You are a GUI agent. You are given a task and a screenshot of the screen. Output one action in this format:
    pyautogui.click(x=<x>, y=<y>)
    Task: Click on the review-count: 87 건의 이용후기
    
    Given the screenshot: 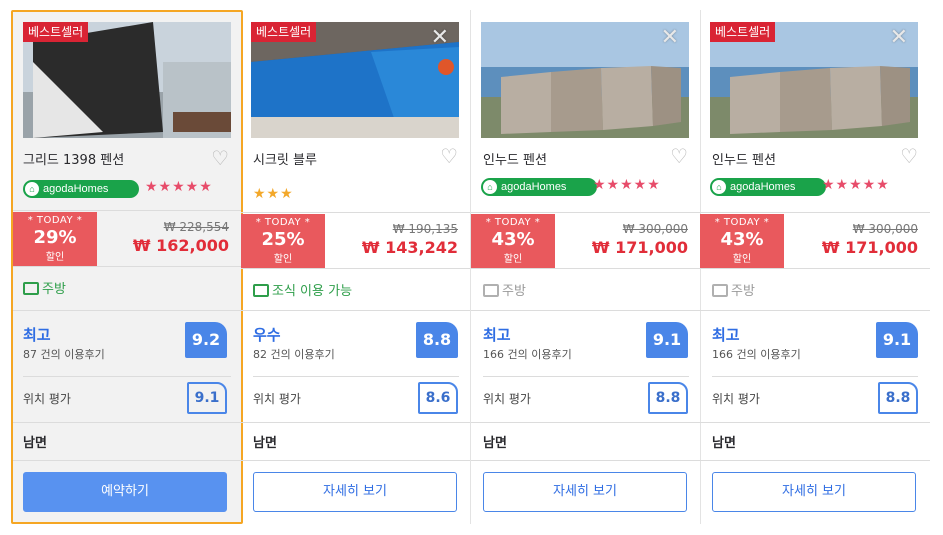 What is the action you would take?
    pyautogui.click(x=64, y=354)
    